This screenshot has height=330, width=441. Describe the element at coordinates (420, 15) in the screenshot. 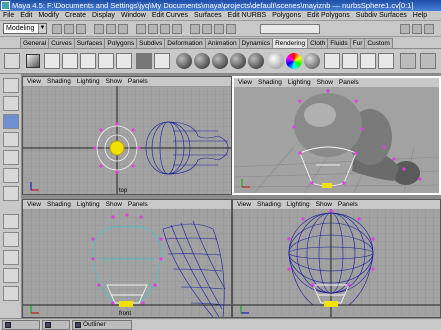

I see `menu-help: Help` at that location.